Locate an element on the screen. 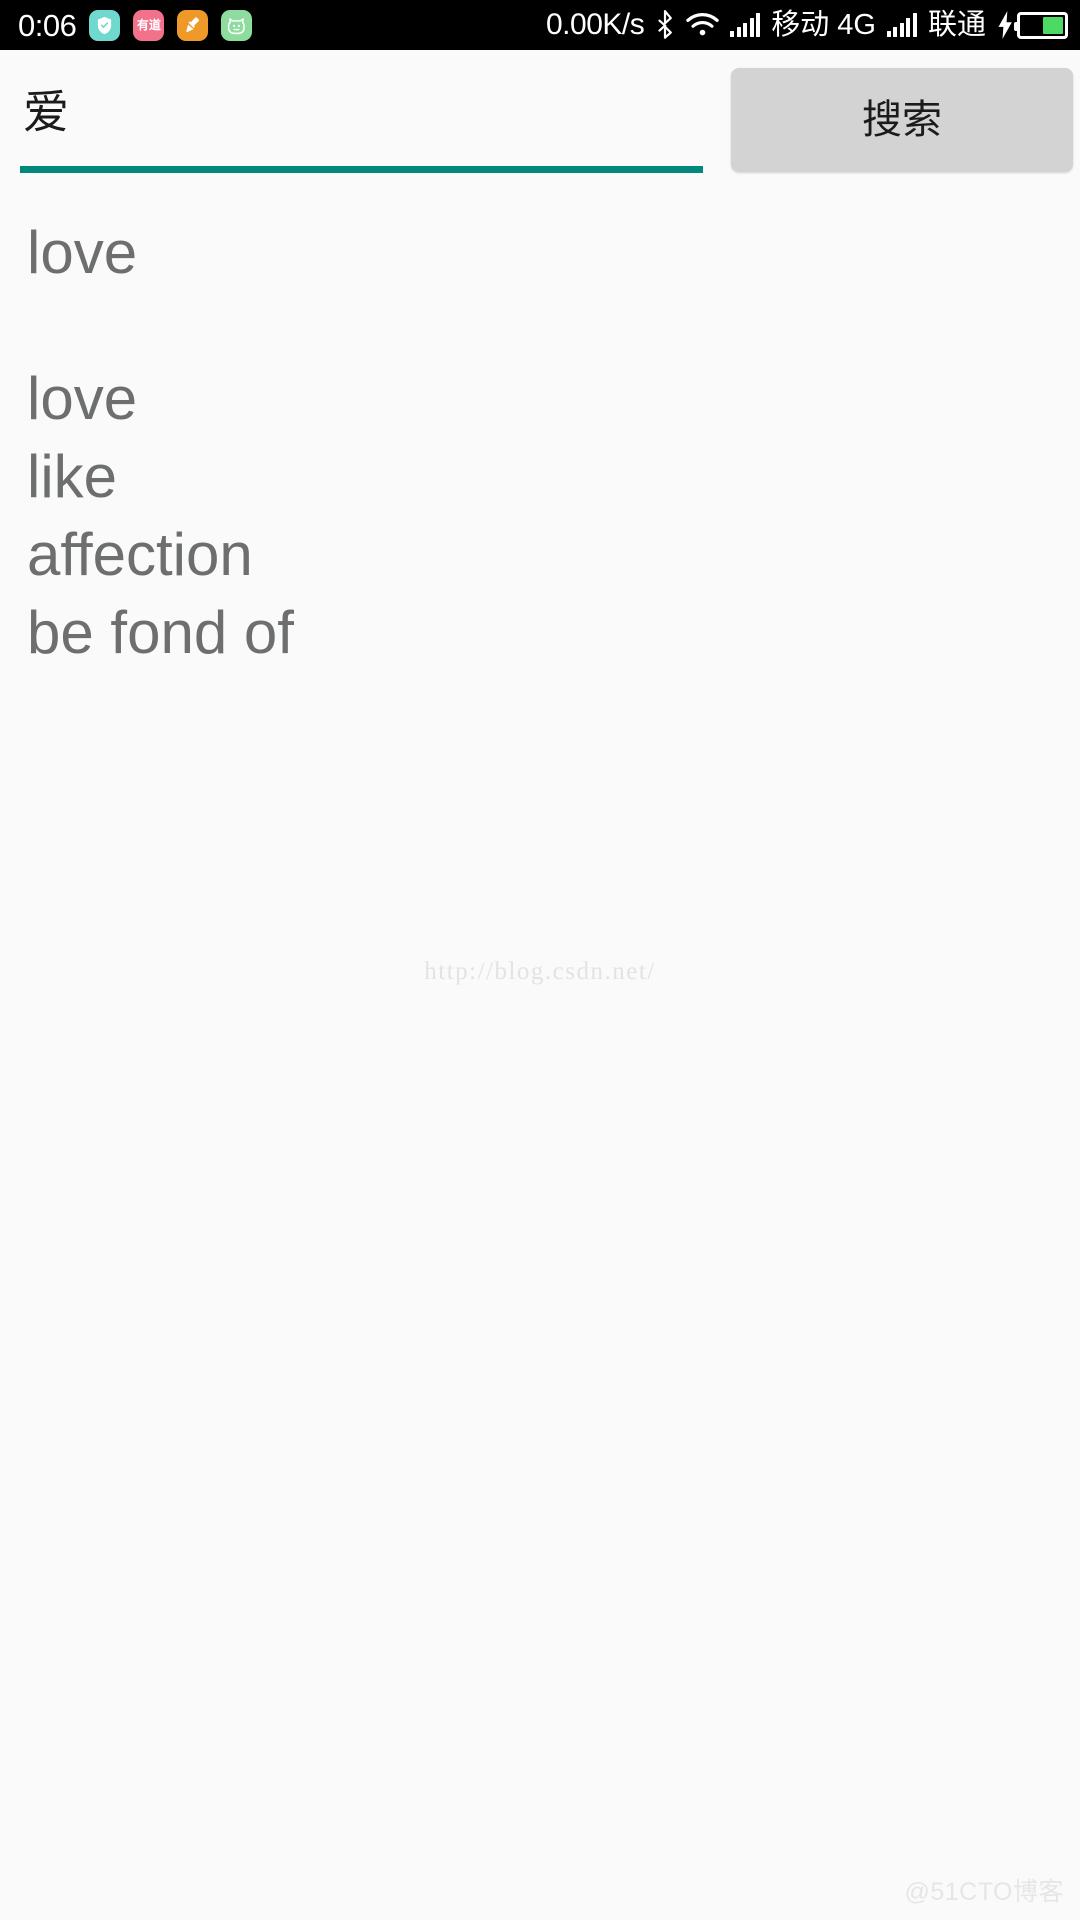  youdao-dictionary-icon: 有道 is located at coordinates (149, 25).